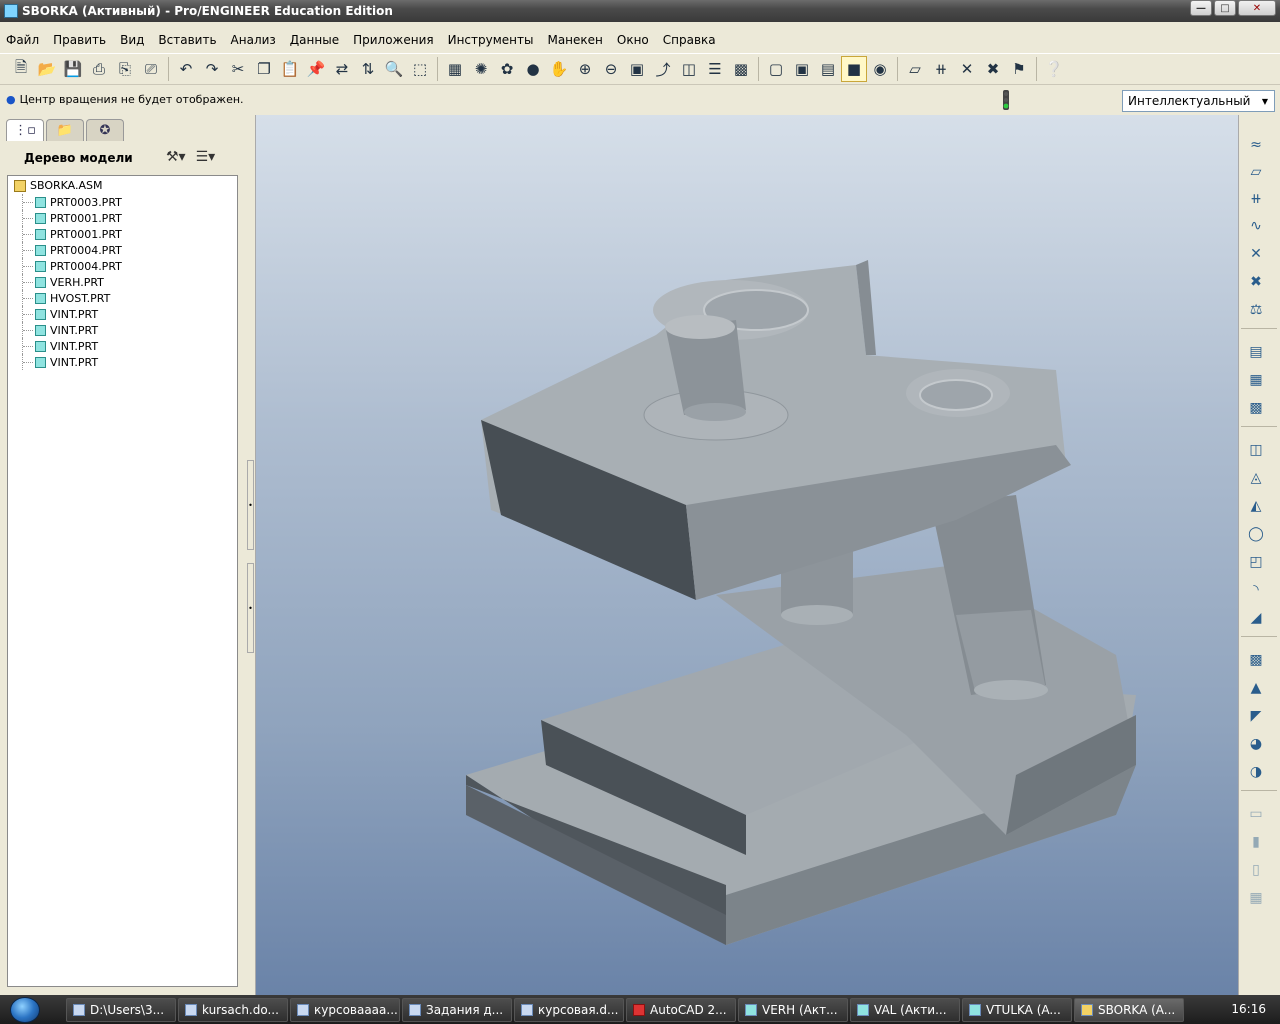 This screenshot has height=1024, width=1280. I want to click on cut-icon: ✂, so click(238, 69).